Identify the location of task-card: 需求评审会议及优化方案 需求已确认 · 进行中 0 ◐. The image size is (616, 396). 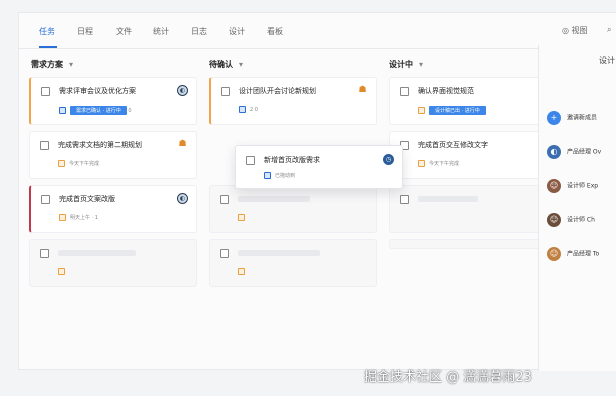
(113, 101).